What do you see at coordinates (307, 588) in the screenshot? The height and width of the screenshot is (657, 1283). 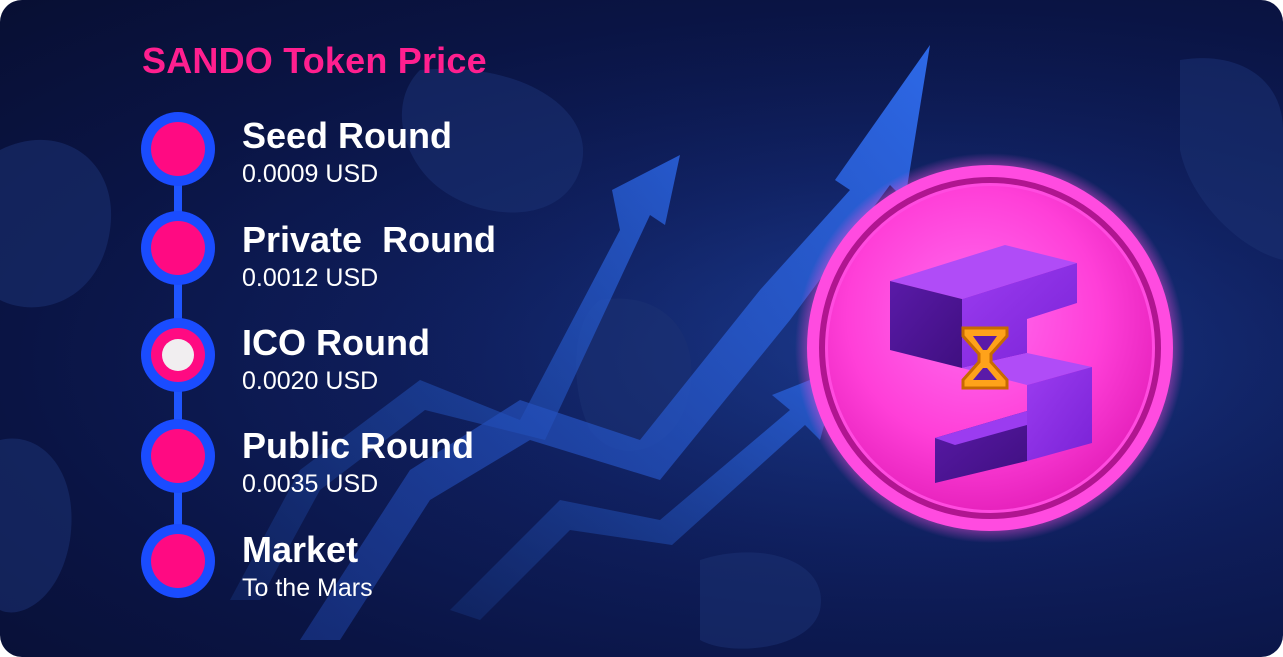 I see `step-value-market: To the Mars` at bounding box center [307, 588].